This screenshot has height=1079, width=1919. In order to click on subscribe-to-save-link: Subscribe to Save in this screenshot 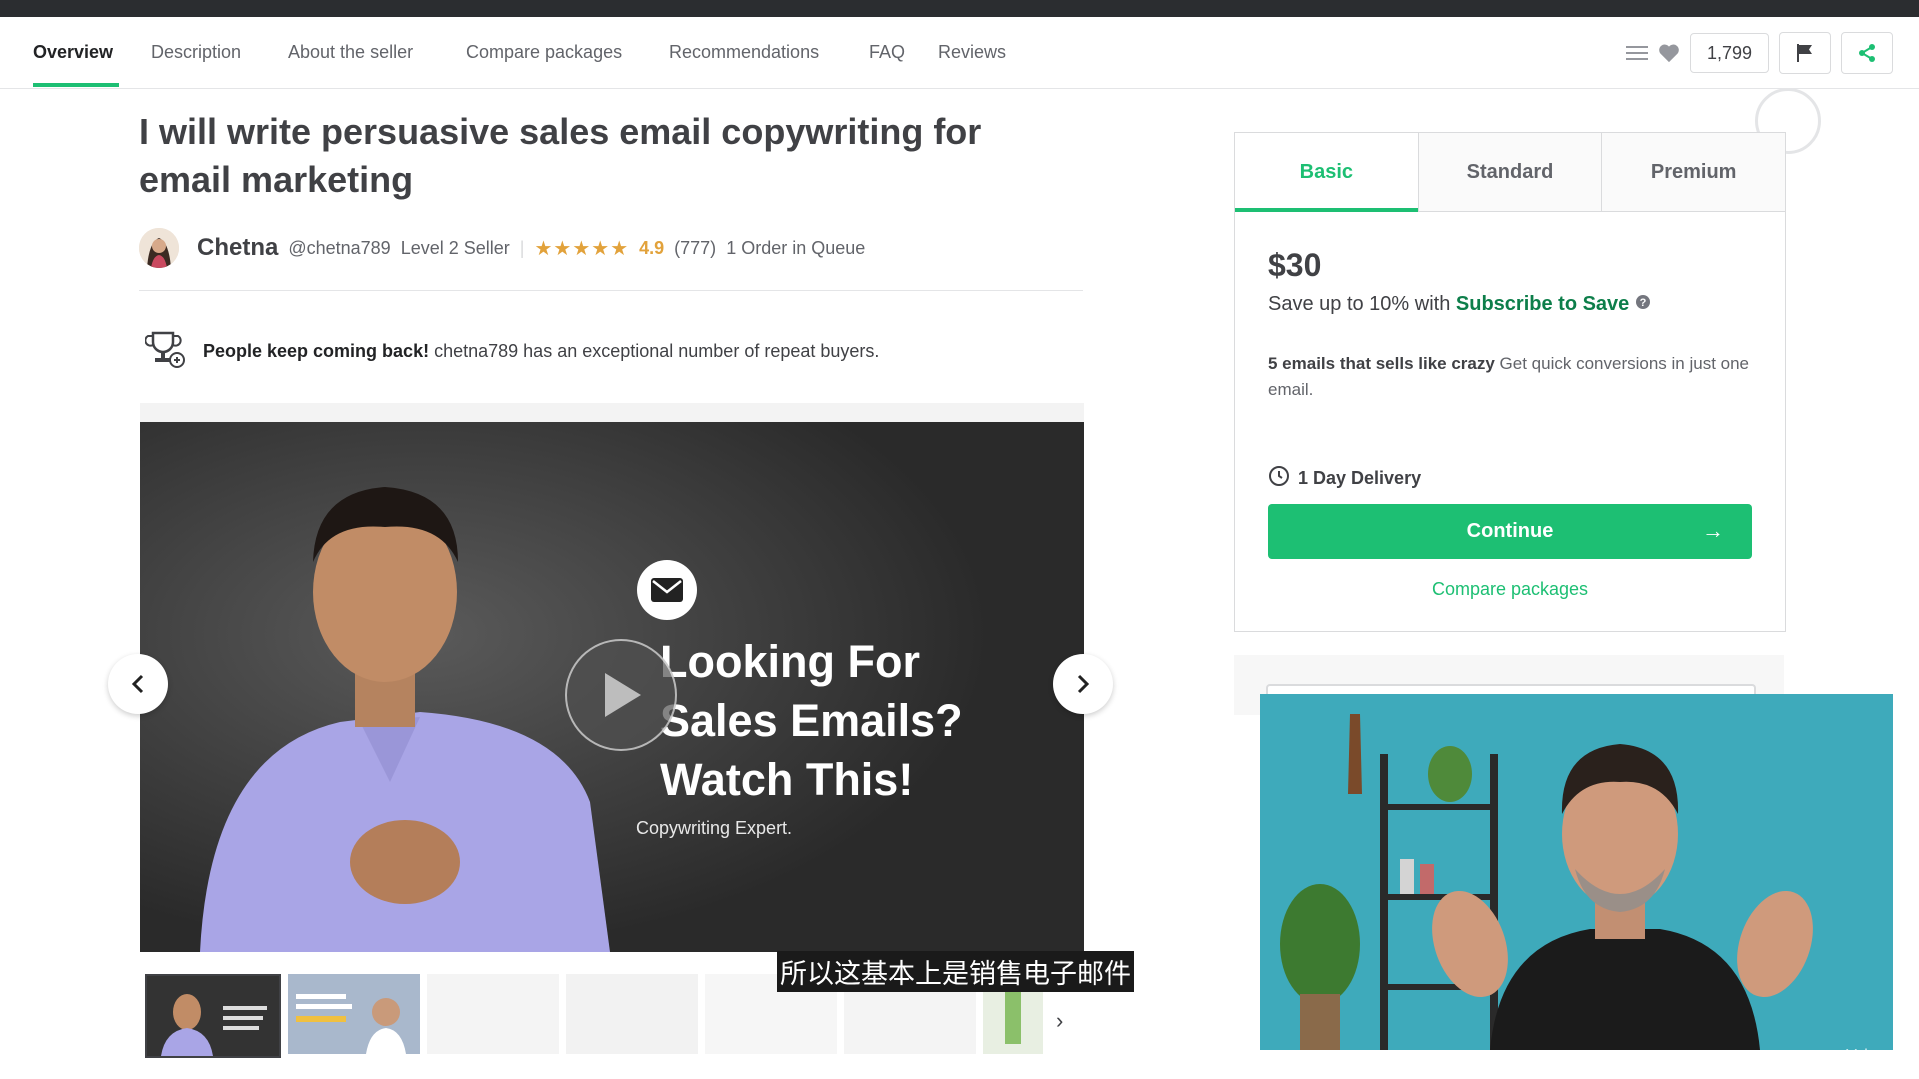, I will do `click(1542, 304)`.